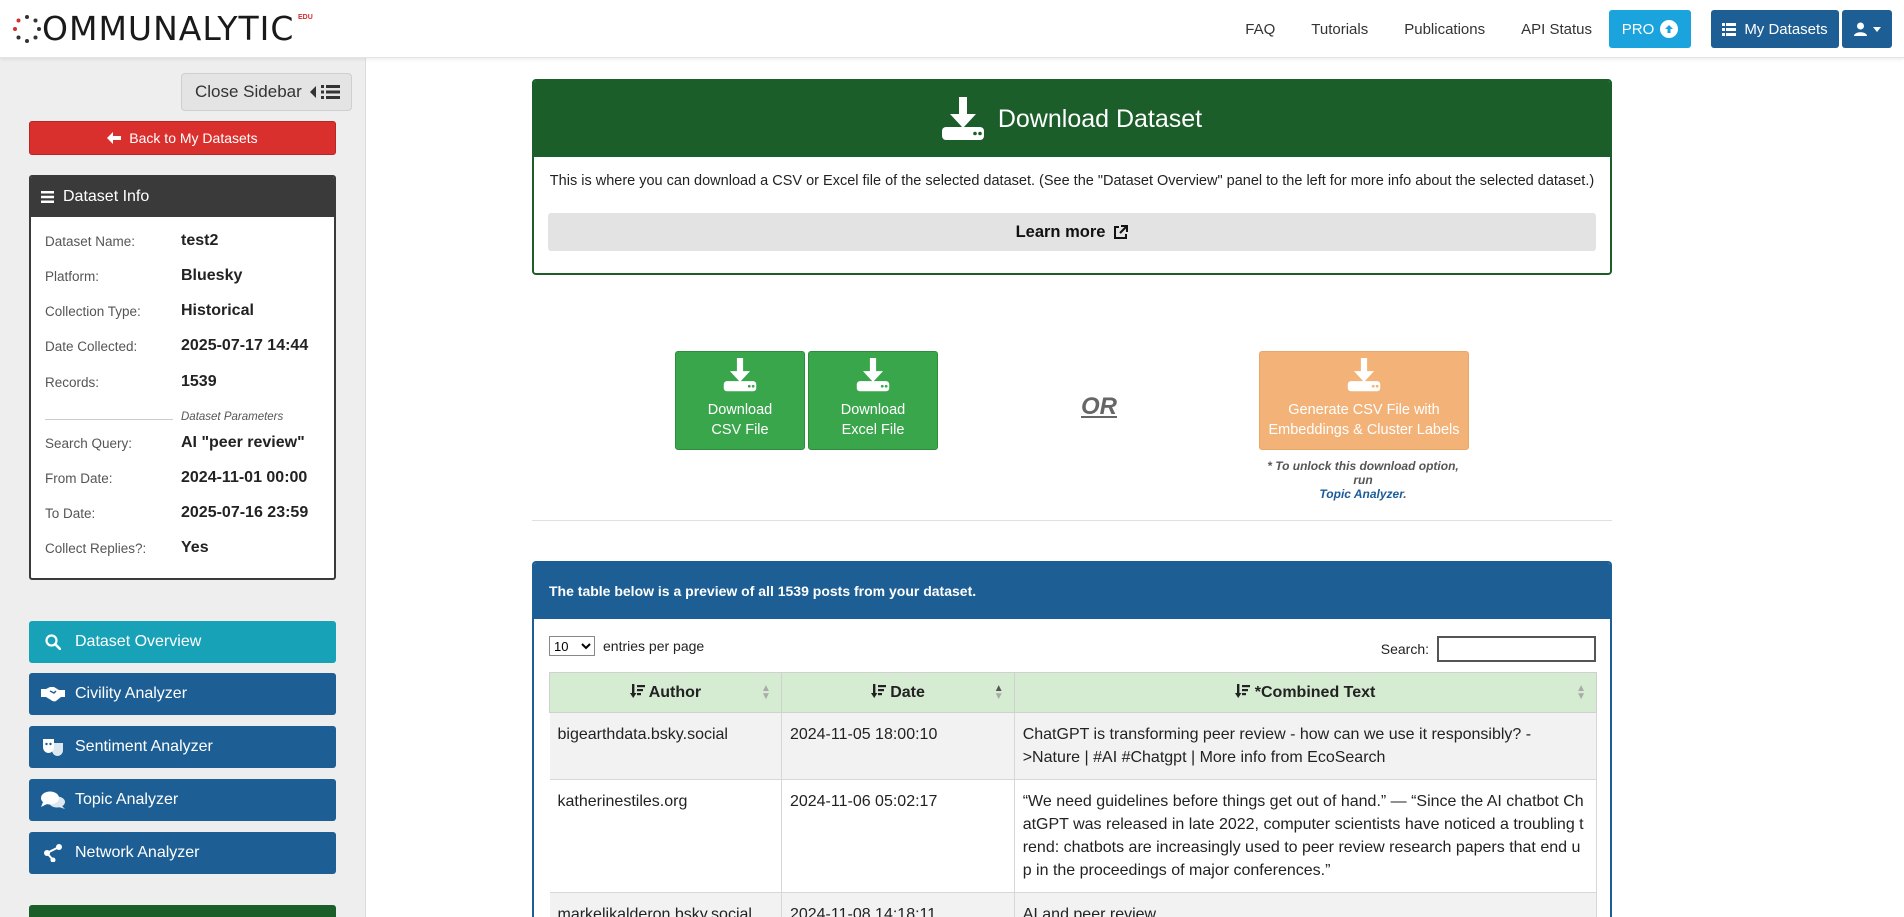 The width and height of the screenshot is (1904, 917). What do you see at coordinates (53, 694) in the screenshot?
I see `handshake-icon` at bounding box center [53, 694].